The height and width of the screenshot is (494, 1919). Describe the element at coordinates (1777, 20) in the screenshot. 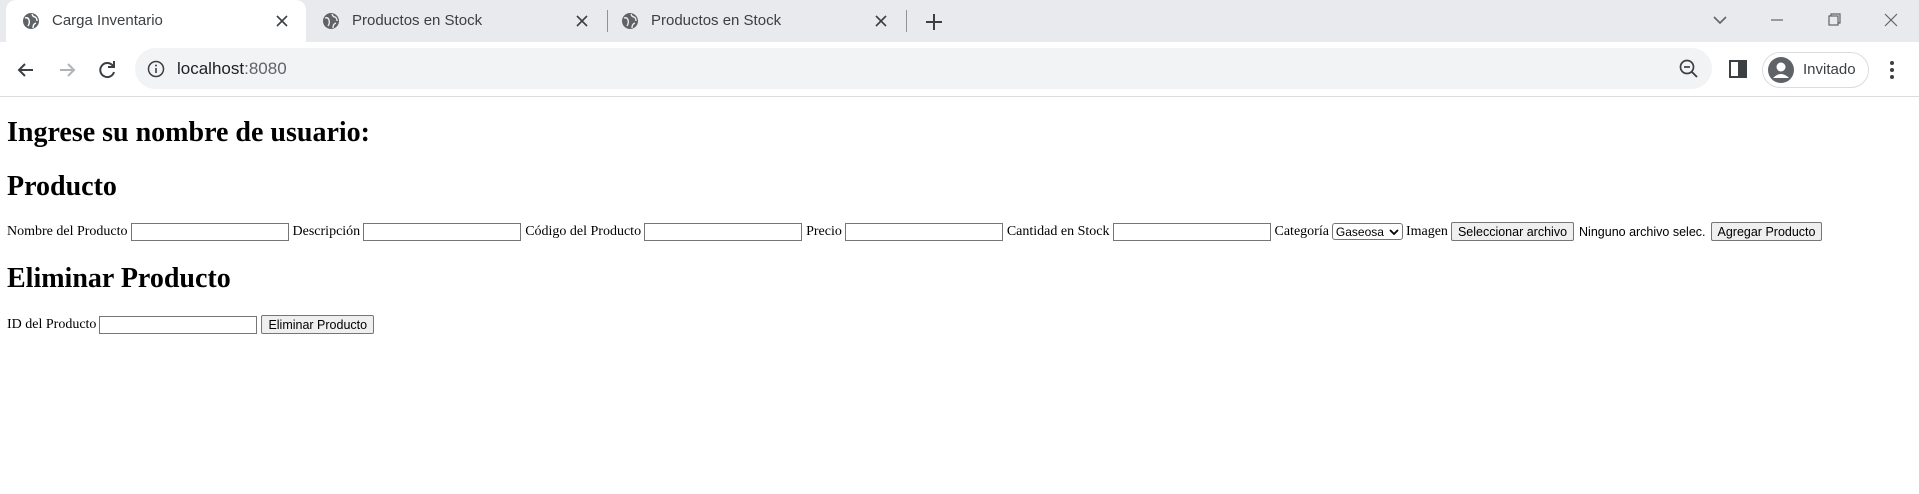

I see `minimize-icon` at that location.